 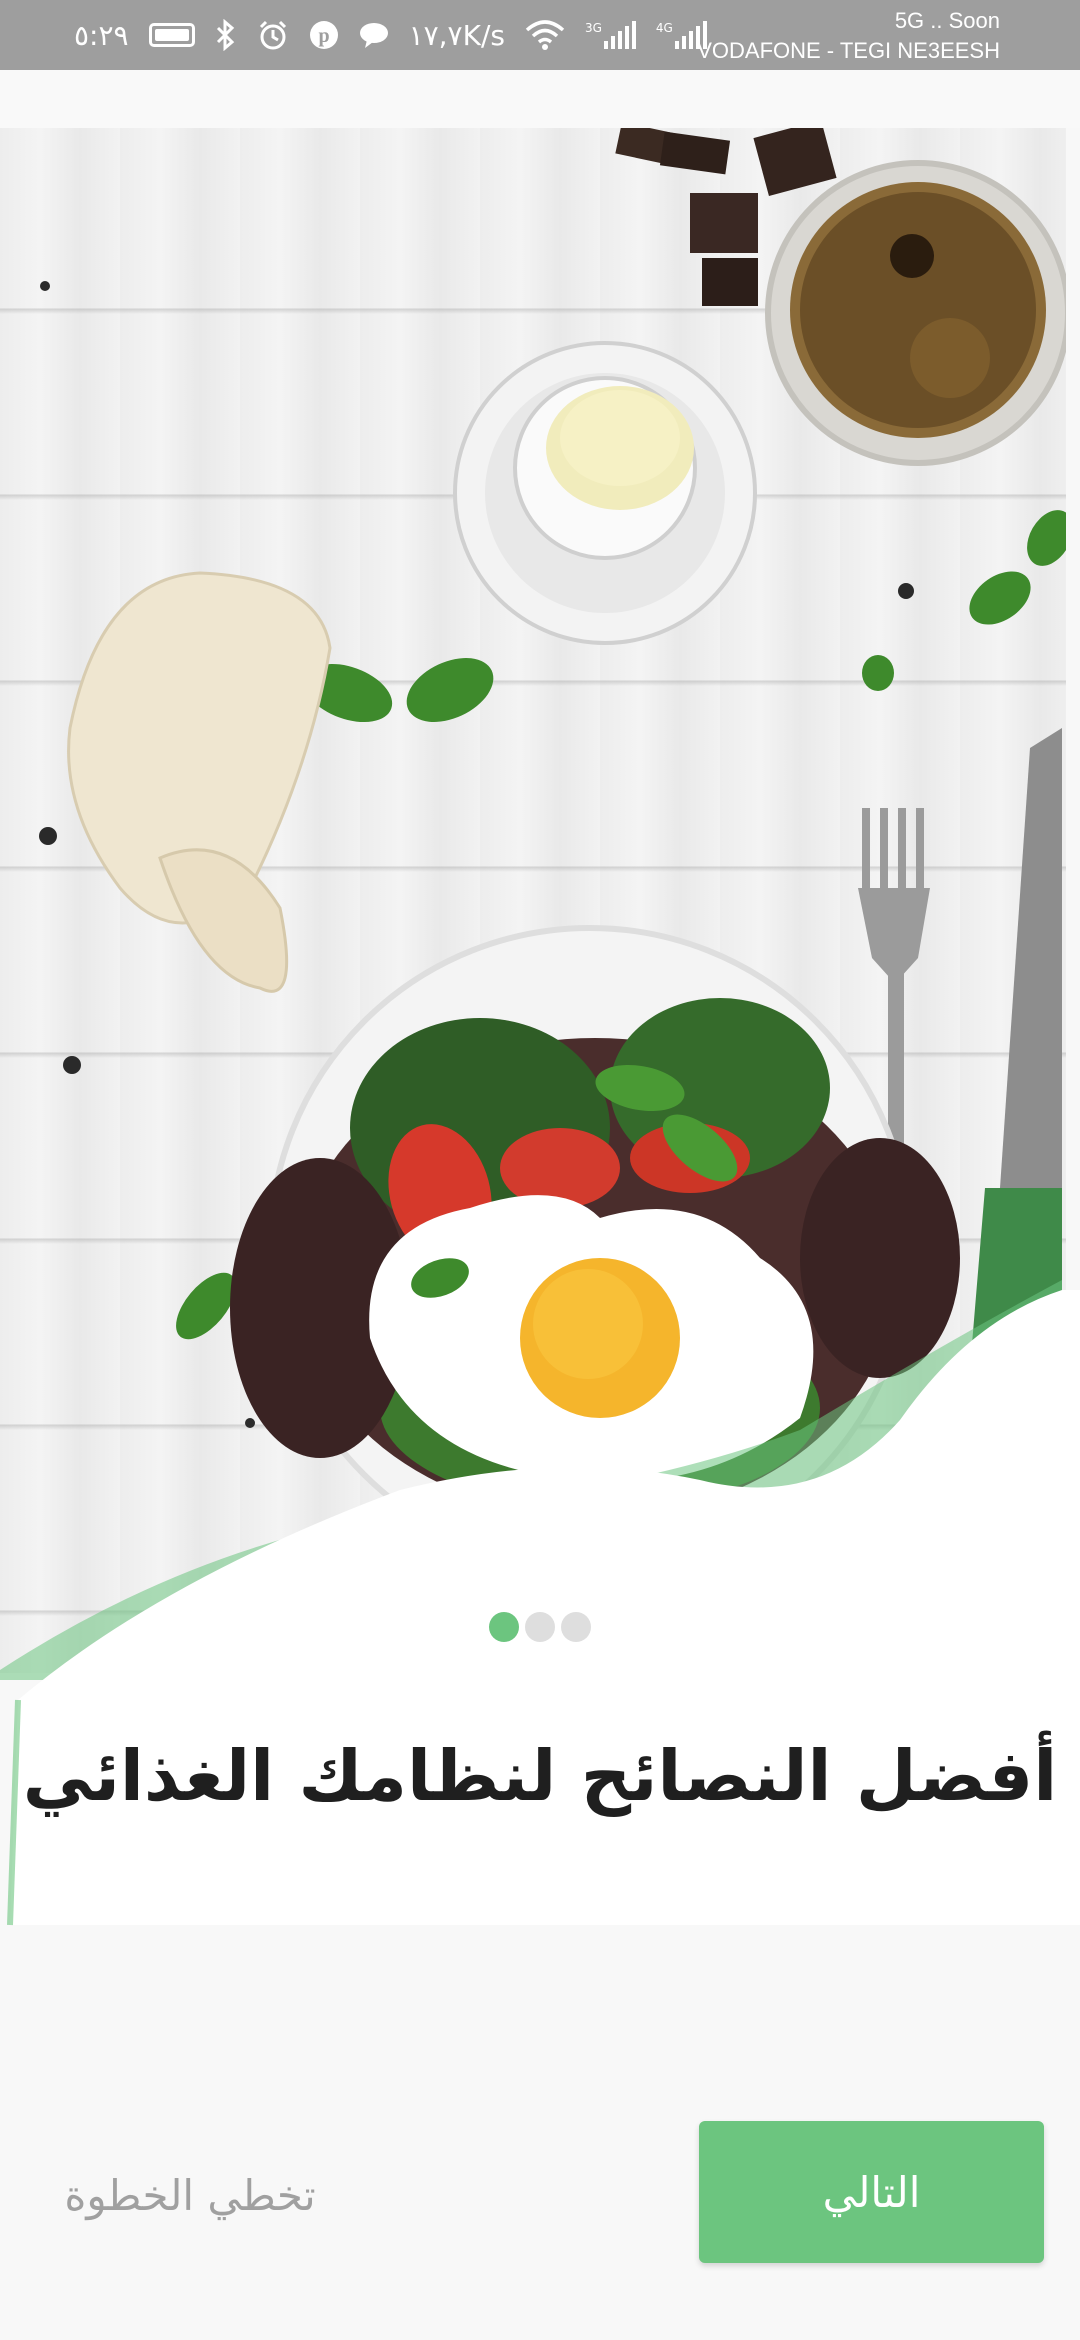 I want to click on pinterest-icon: p, so click(x=324, y=35).